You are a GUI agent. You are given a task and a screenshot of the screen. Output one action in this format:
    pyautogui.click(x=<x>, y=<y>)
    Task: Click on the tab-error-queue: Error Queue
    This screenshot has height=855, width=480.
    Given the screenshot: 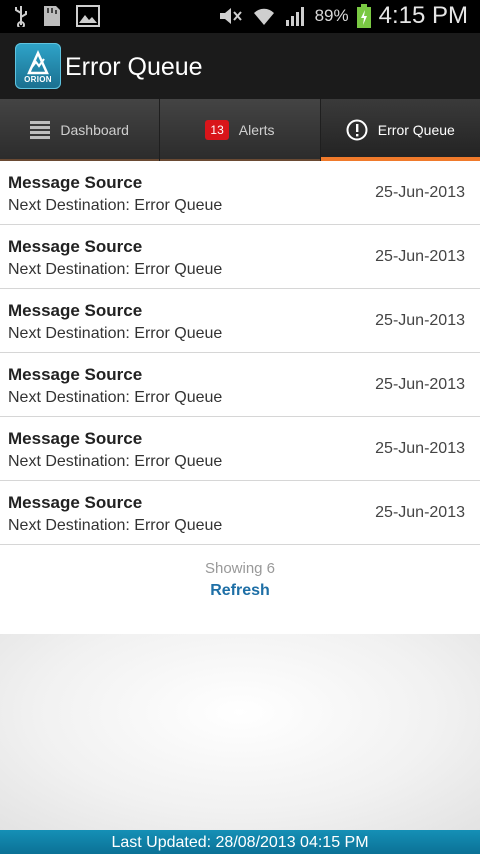 What is the action you would take?
    pyautogui.click(x=400, y=130)
    